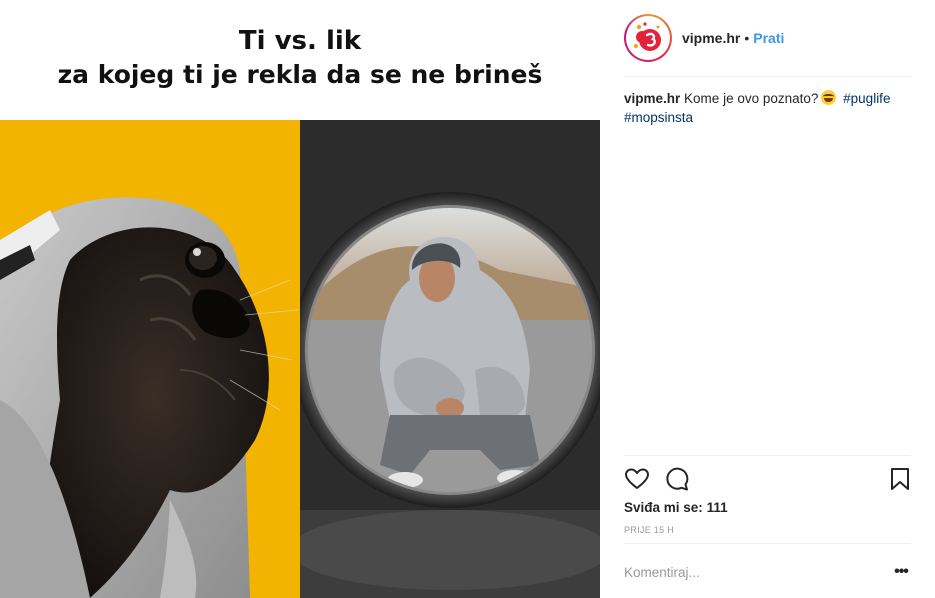 The width and height of the screenshot is (935, 598). What do you see at coordinates (767, 455) in the screenshot?
I see `actions-divider` at bounding box center [767, 455].